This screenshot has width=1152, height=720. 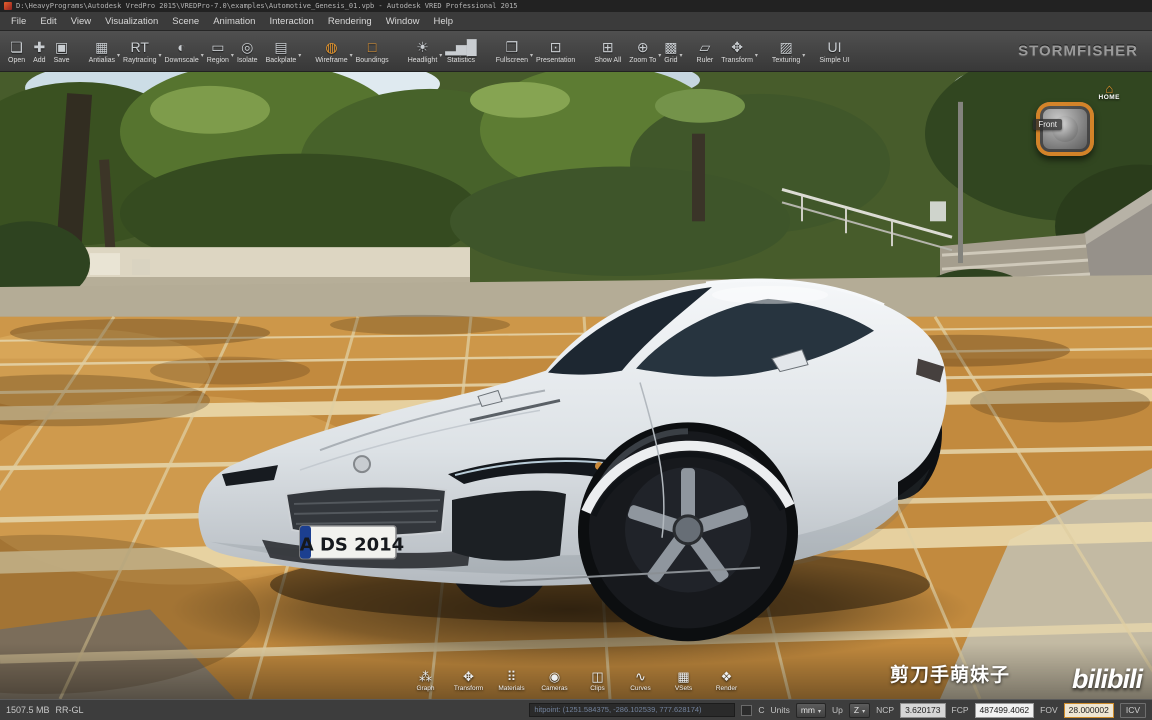 What do you see at coordinates (131, 21) in the screenshot?
I see `menu-item: Visualization` at bounding box center [131, 21].